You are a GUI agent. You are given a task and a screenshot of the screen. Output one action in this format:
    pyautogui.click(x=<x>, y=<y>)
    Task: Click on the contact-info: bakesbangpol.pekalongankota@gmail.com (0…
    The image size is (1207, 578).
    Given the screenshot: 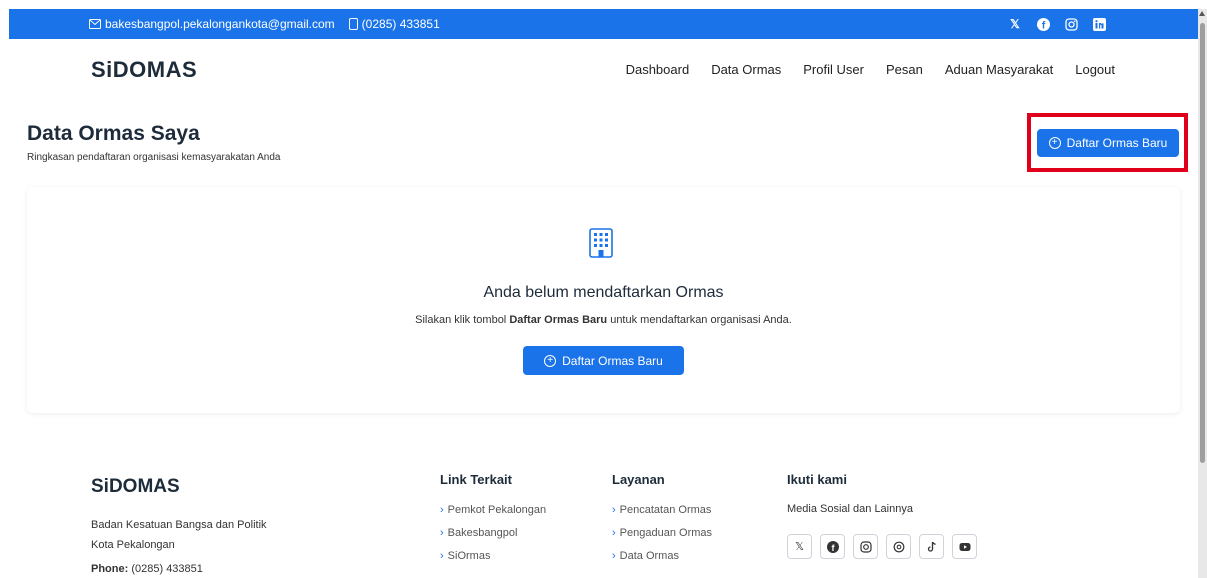 What is the action you would take?
    pyautogui.click(x=264, y=24)
    